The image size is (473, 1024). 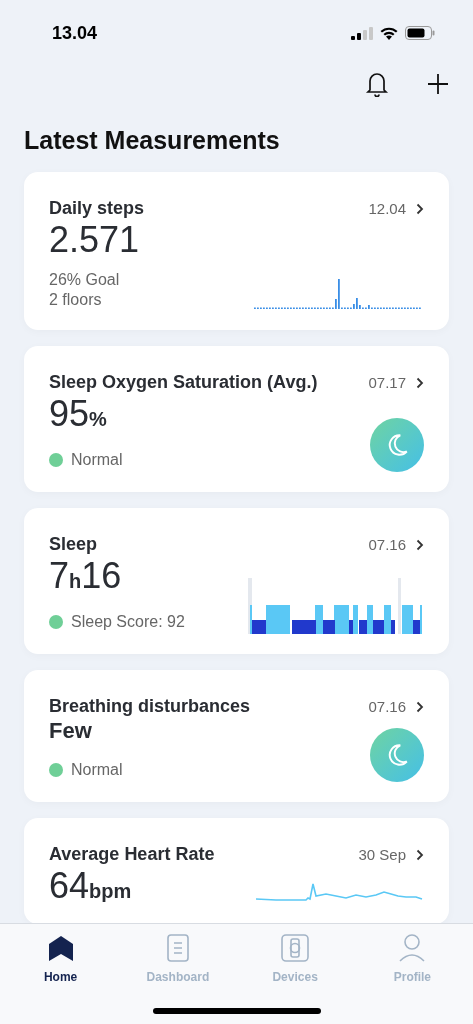 What do you see at coordinates (86, 575) in the screenshot?
I see `measurement-value: 7h16` at bounding box center [86, 575].